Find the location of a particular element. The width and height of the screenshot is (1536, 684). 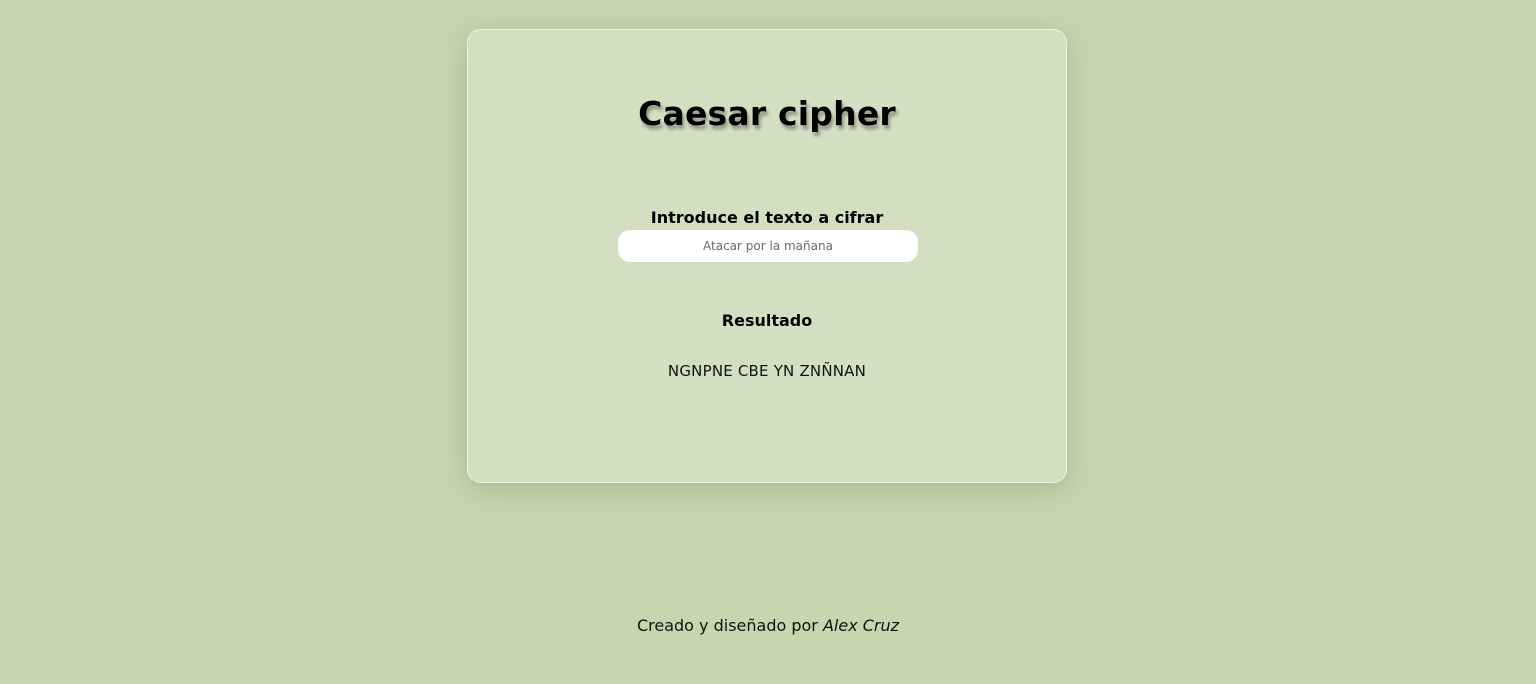

footer-prefix: Creado y diseñado por is located at coordinates (727, 625).